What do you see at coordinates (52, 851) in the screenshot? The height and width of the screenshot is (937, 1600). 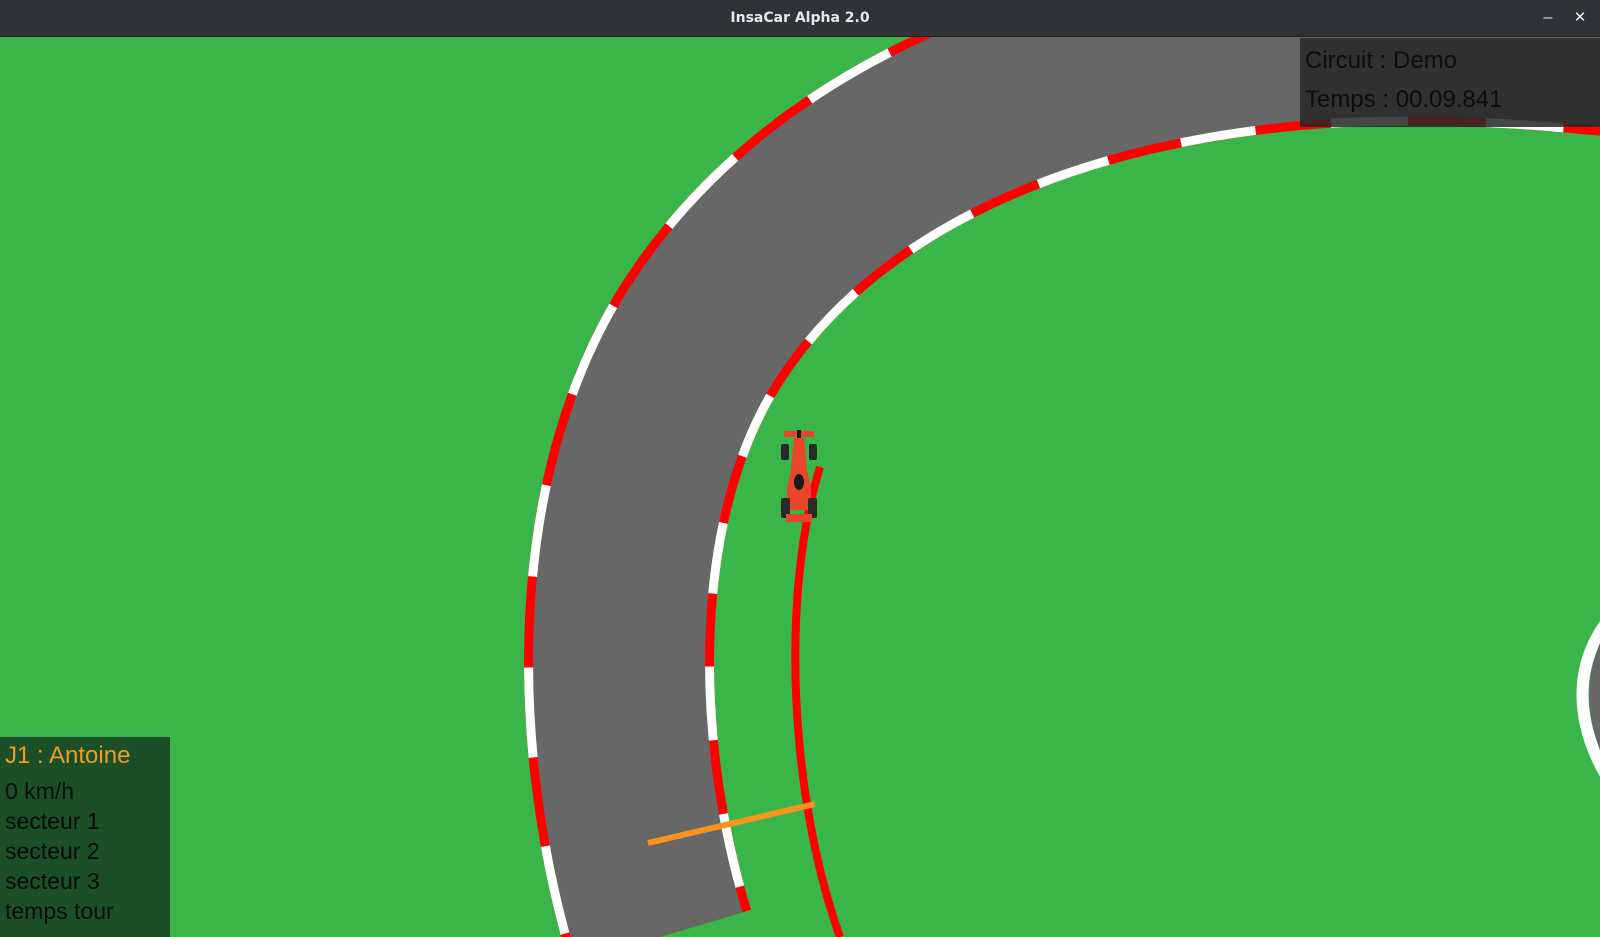 I see `sector-2: secteur 2` at bounding box center [52, 851].